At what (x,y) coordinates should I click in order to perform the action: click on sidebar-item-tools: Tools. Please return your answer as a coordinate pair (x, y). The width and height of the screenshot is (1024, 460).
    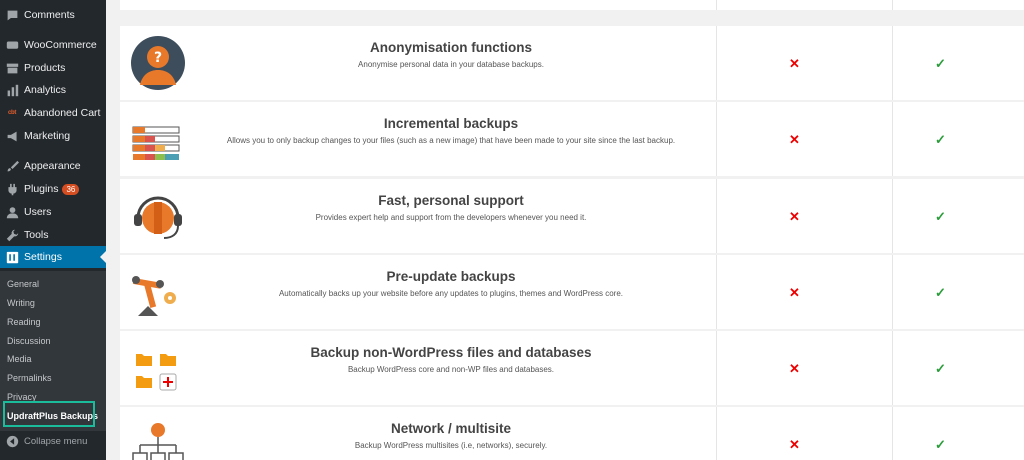
    Looking at the image, I should click on (53, 235).